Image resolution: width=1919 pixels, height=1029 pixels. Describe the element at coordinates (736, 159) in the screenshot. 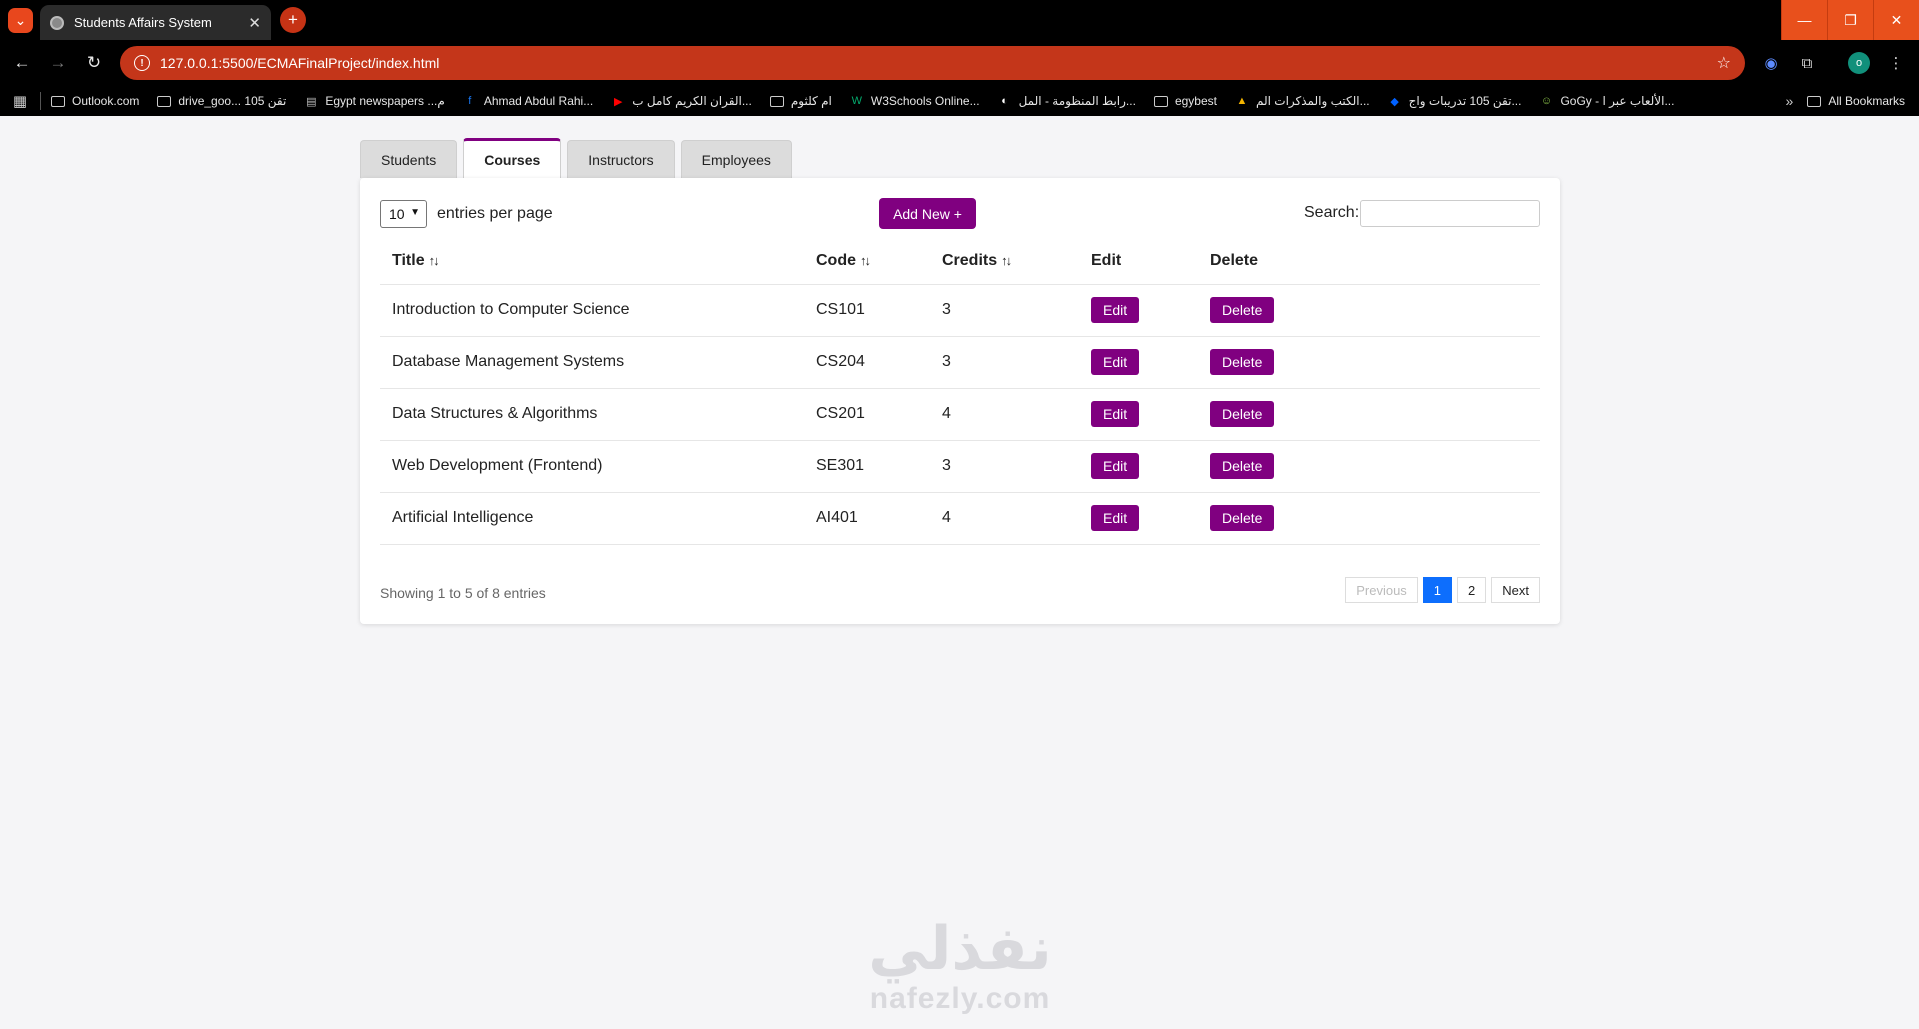

I see `tab-employees: Employees` at that location.